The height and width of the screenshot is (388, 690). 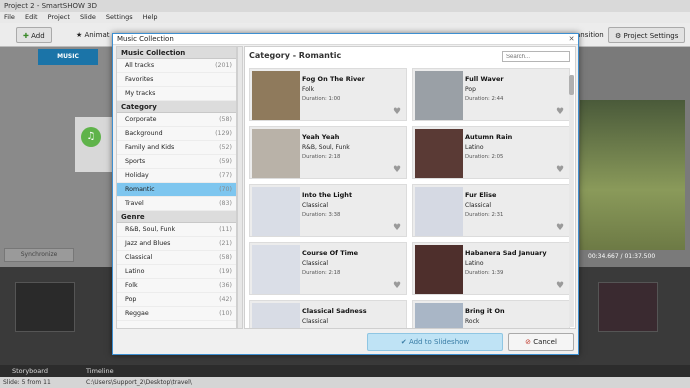 What do you see at coordinates (225, 161) in the screenshot?
I see `sidebar-item-count: (59)` at bounding box center [225, 161].